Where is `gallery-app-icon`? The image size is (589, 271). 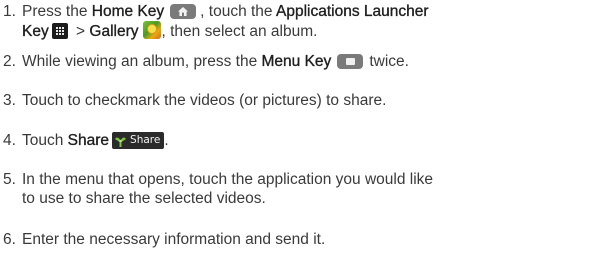
gallery-app-icon is located at coordinates (151, 30).